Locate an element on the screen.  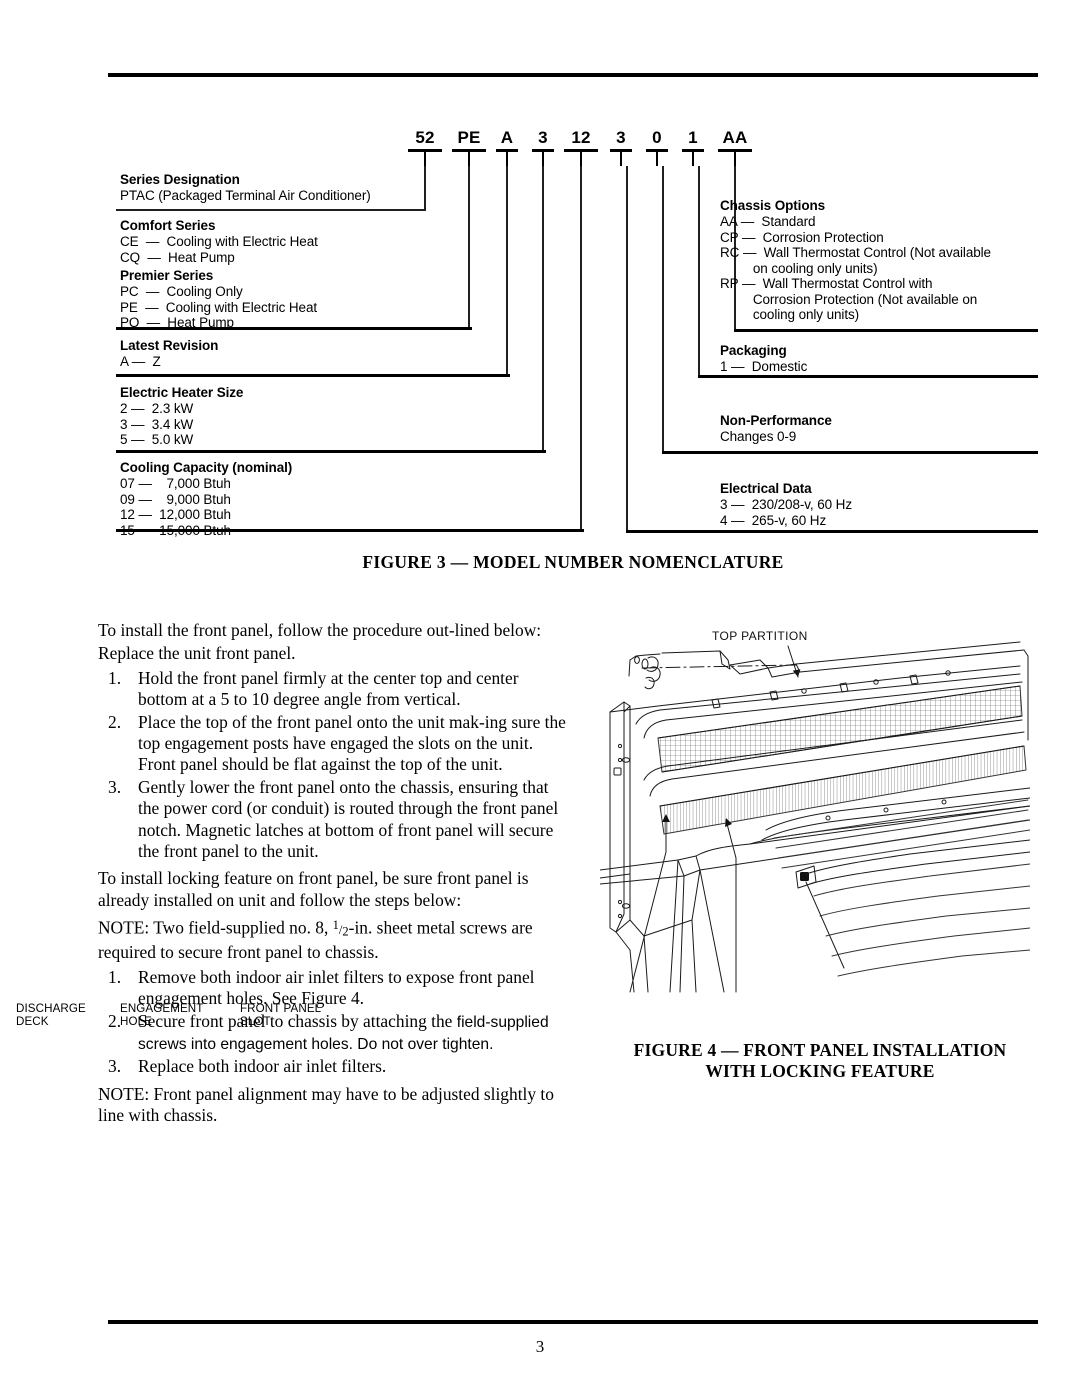
fraction-one-half: 1/2 is located at coordinates (340, 928).